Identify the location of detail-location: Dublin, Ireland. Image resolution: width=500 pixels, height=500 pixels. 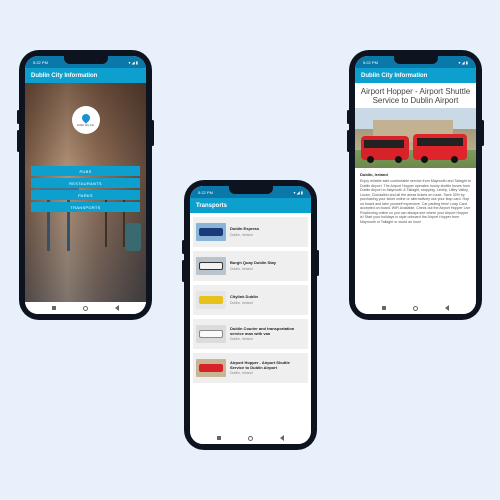
(374, 175).